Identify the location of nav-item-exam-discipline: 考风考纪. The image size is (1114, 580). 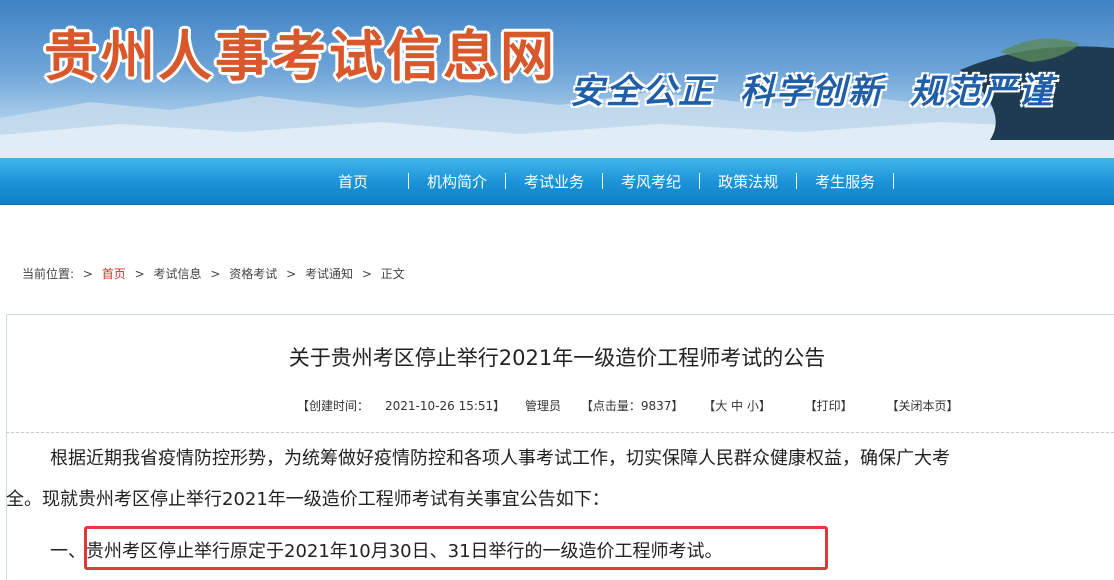
(651, 181).